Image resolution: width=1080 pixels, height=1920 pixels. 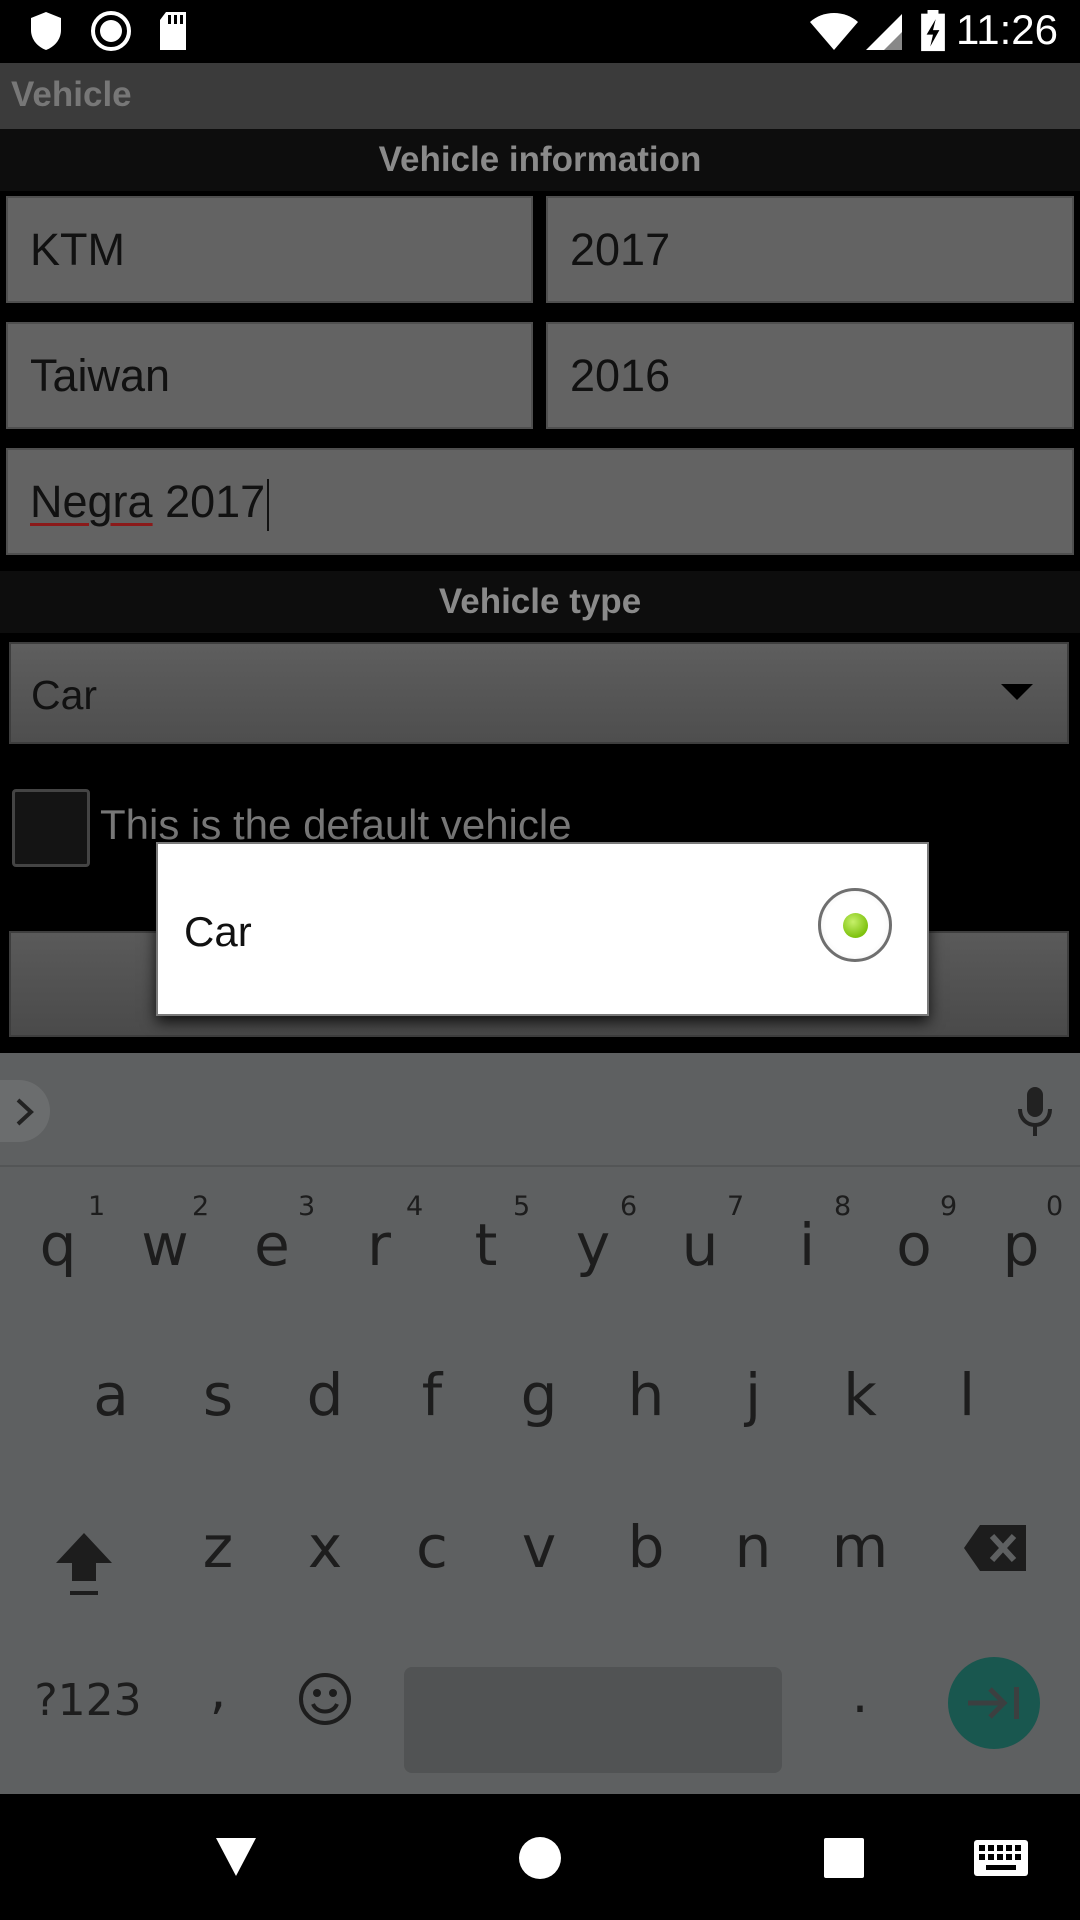 What do you see at coordinates (379, 1245) in the screenshot?
I see `key-r: r` at bounding box center [379, 1245].